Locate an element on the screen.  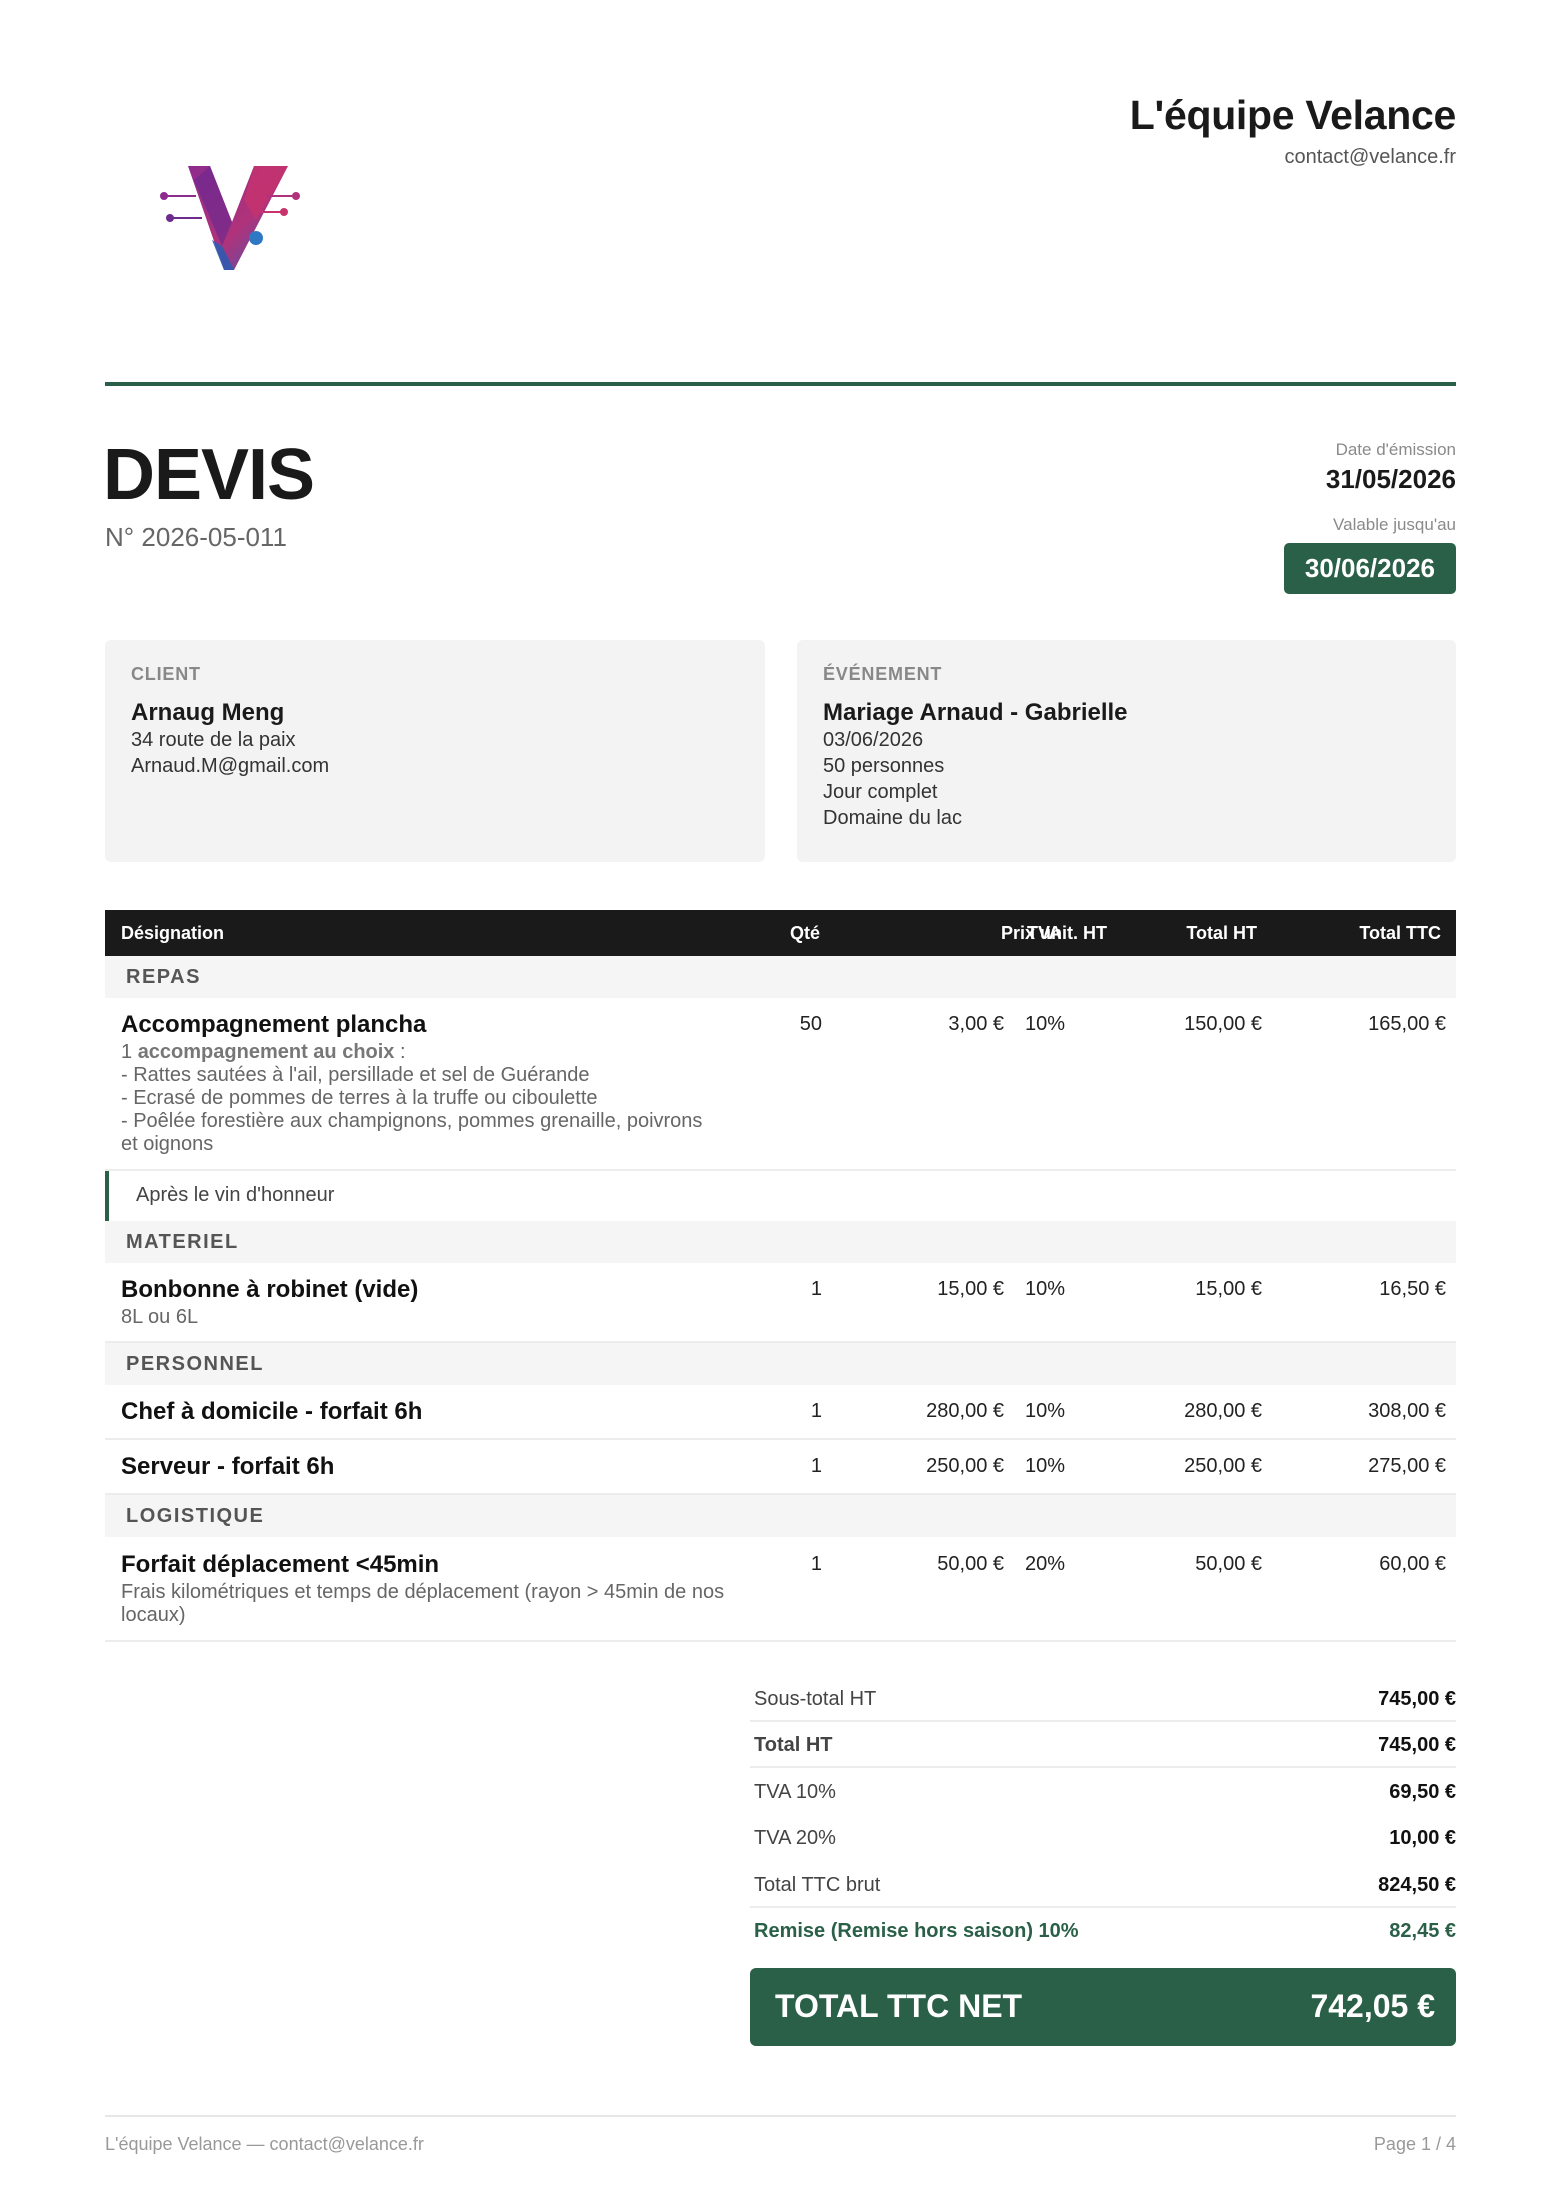
section-repas: REPAS is located at coordinates (780, 977).